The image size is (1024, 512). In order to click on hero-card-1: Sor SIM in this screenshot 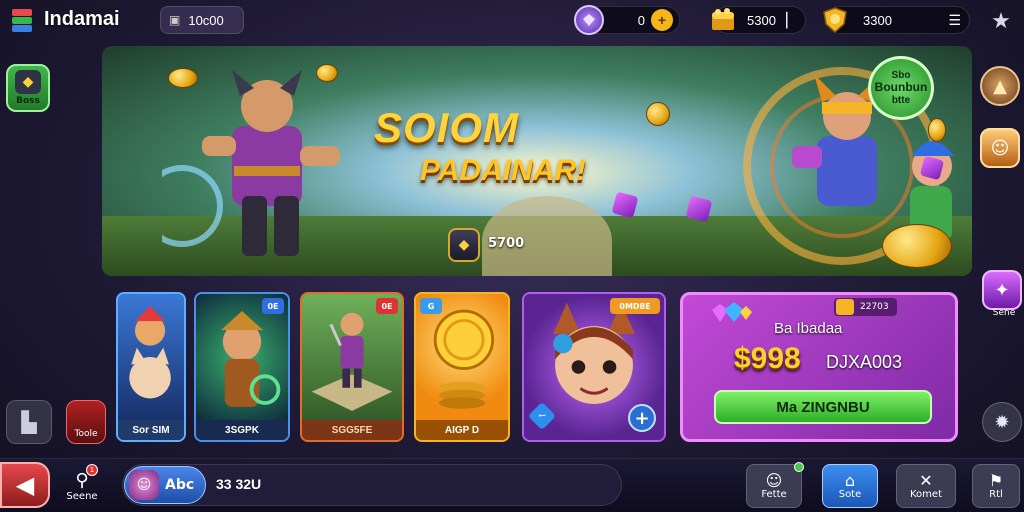, I will do `click(151, 367)`.